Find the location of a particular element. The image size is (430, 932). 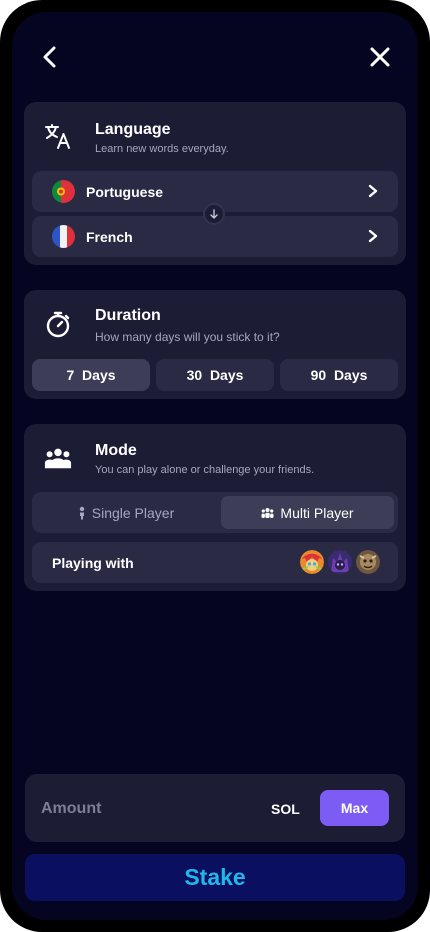

close-button is located at coordinates (380, 57).